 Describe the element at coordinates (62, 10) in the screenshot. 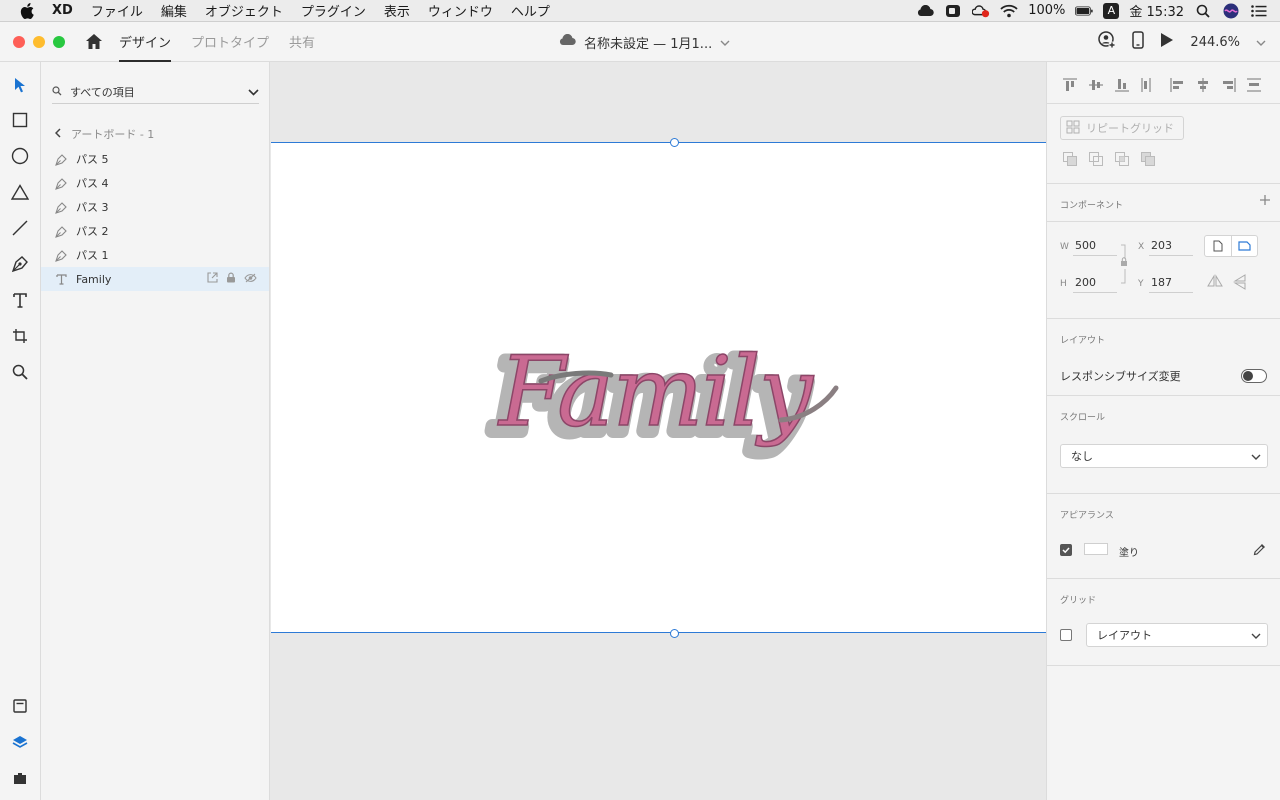

I see `menu-app-name: XD` at that location.